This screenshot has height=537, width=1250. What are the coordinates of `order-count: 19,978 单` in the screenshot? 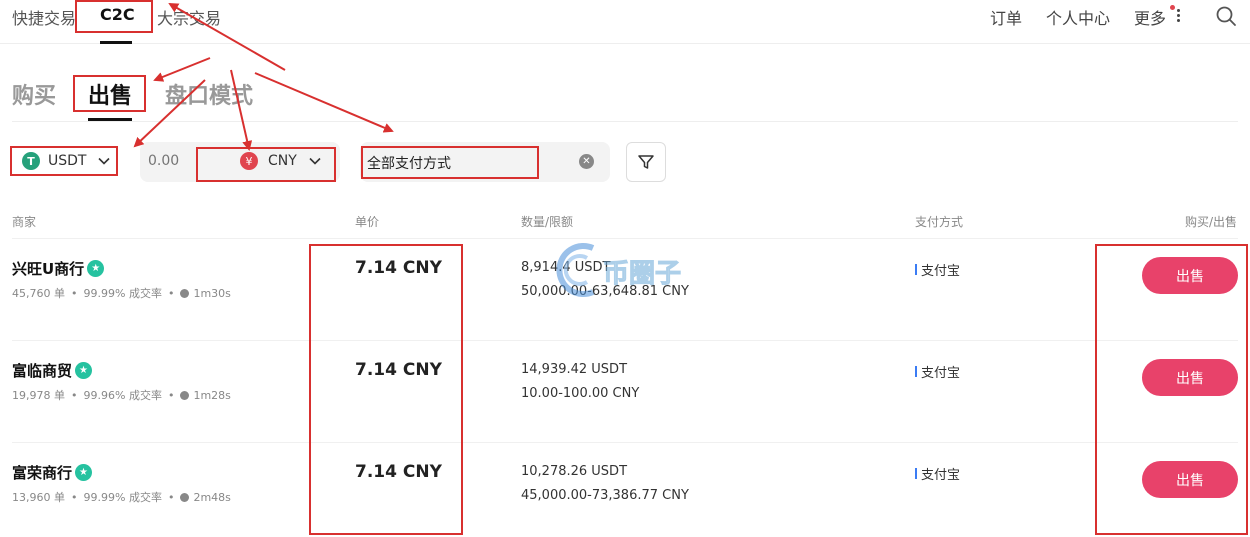 It's located at (38, 395).